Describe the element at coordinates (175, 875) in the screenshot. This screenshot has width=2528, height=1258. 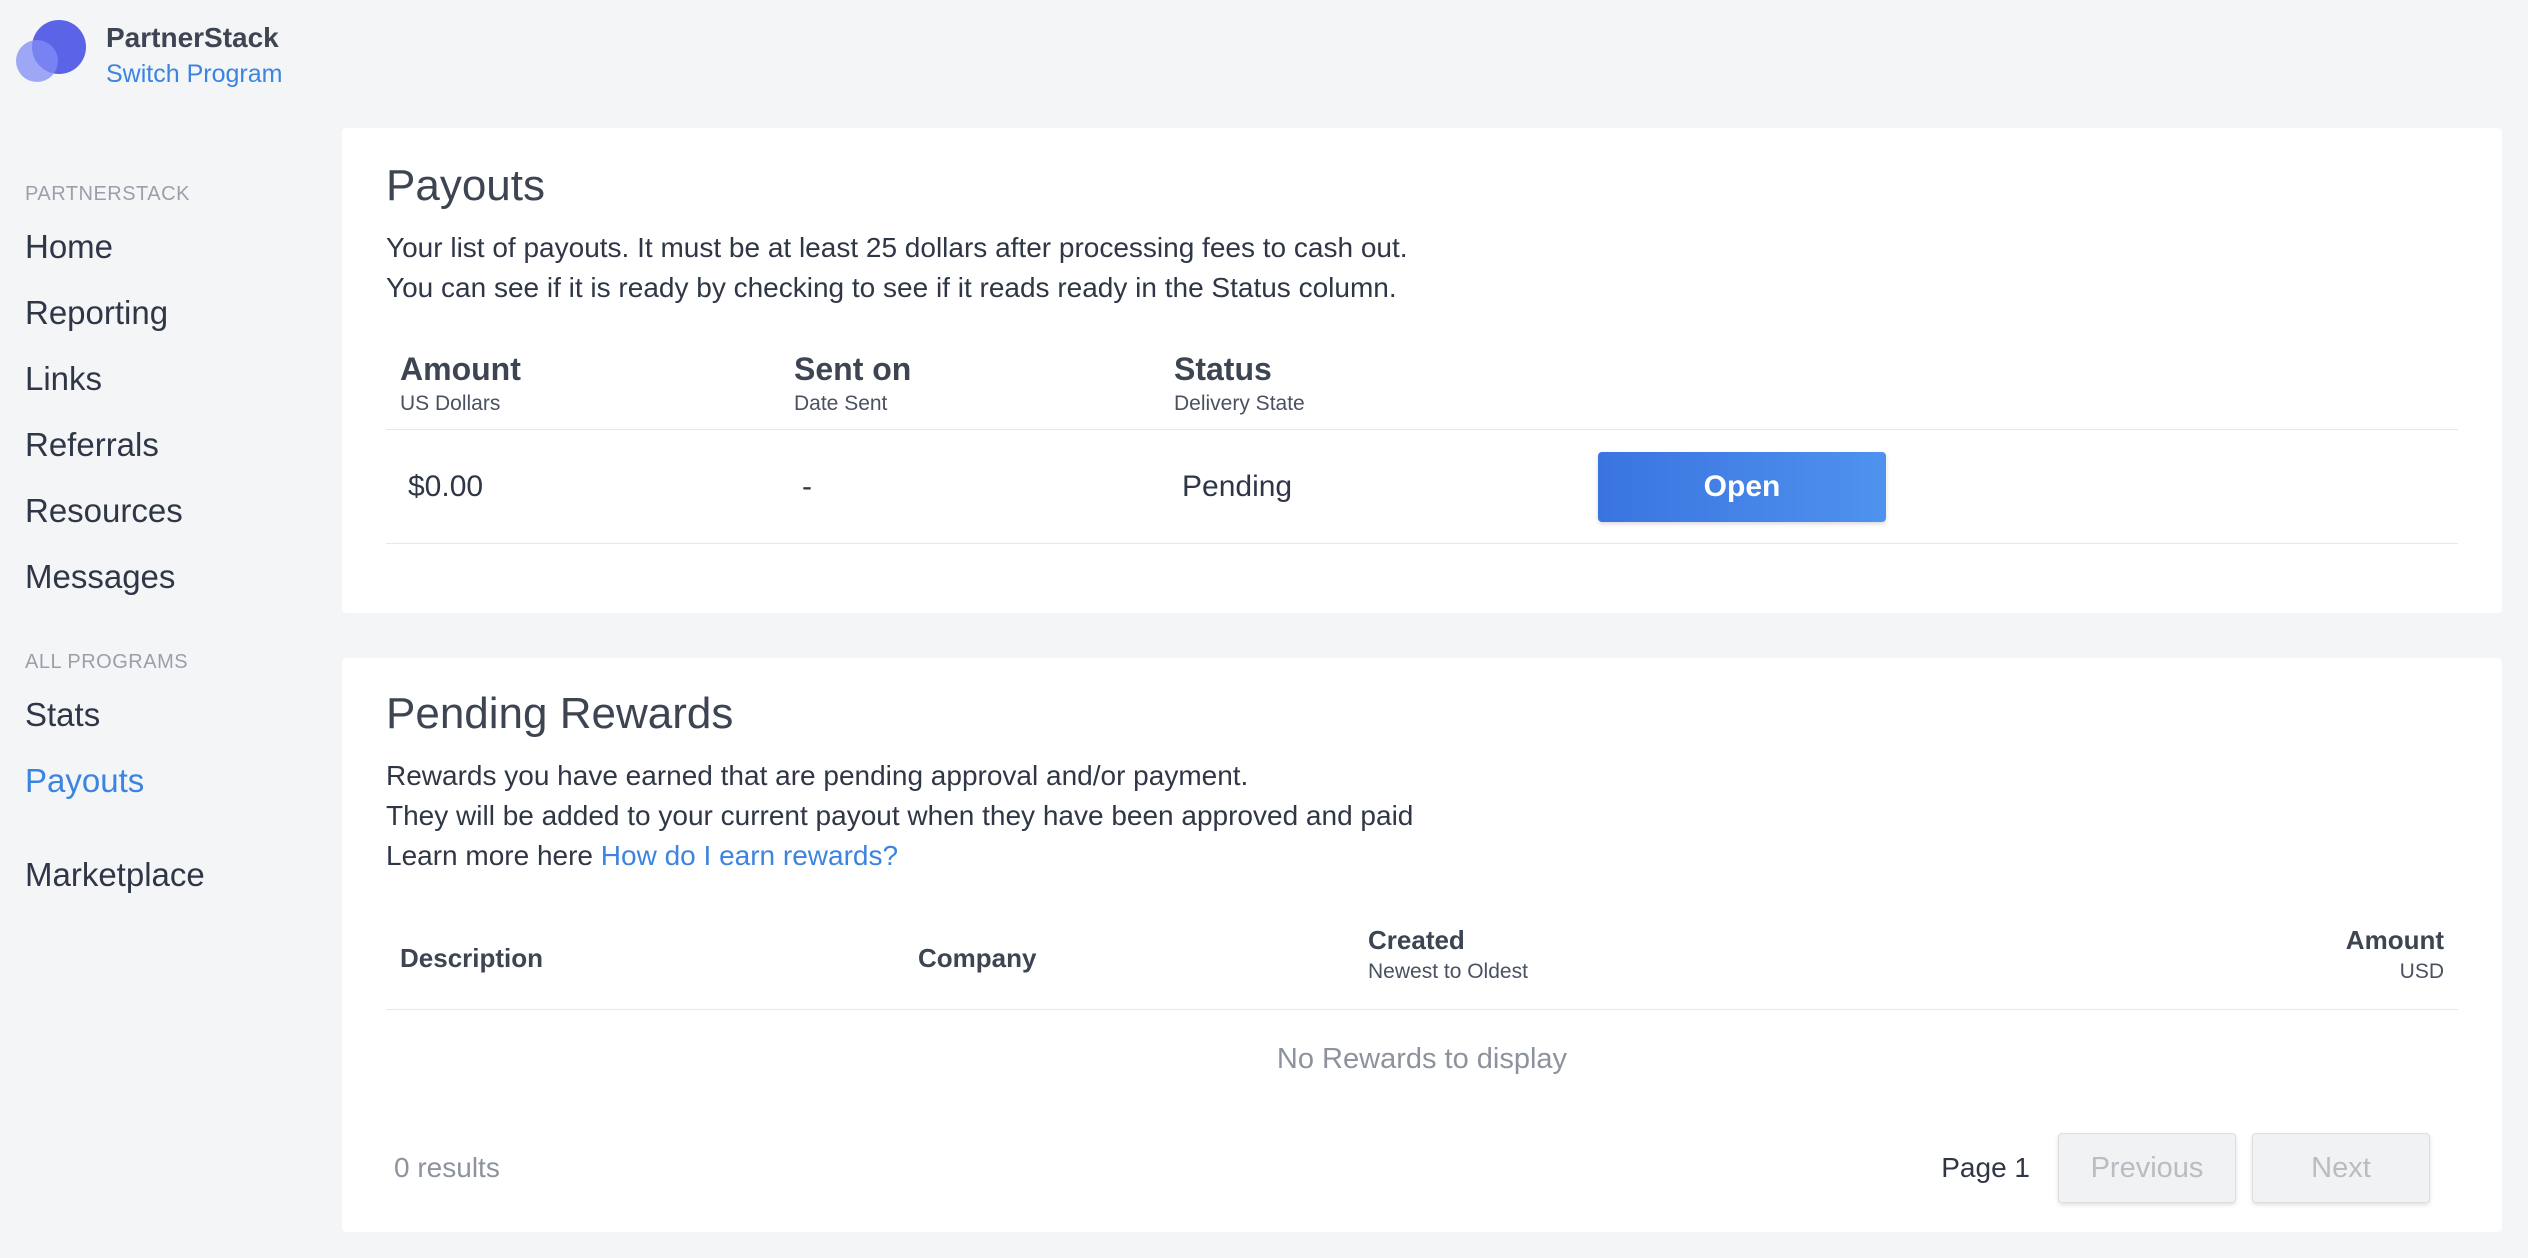
I see `sidebar-item-marketplace: Marketplace` at that location.